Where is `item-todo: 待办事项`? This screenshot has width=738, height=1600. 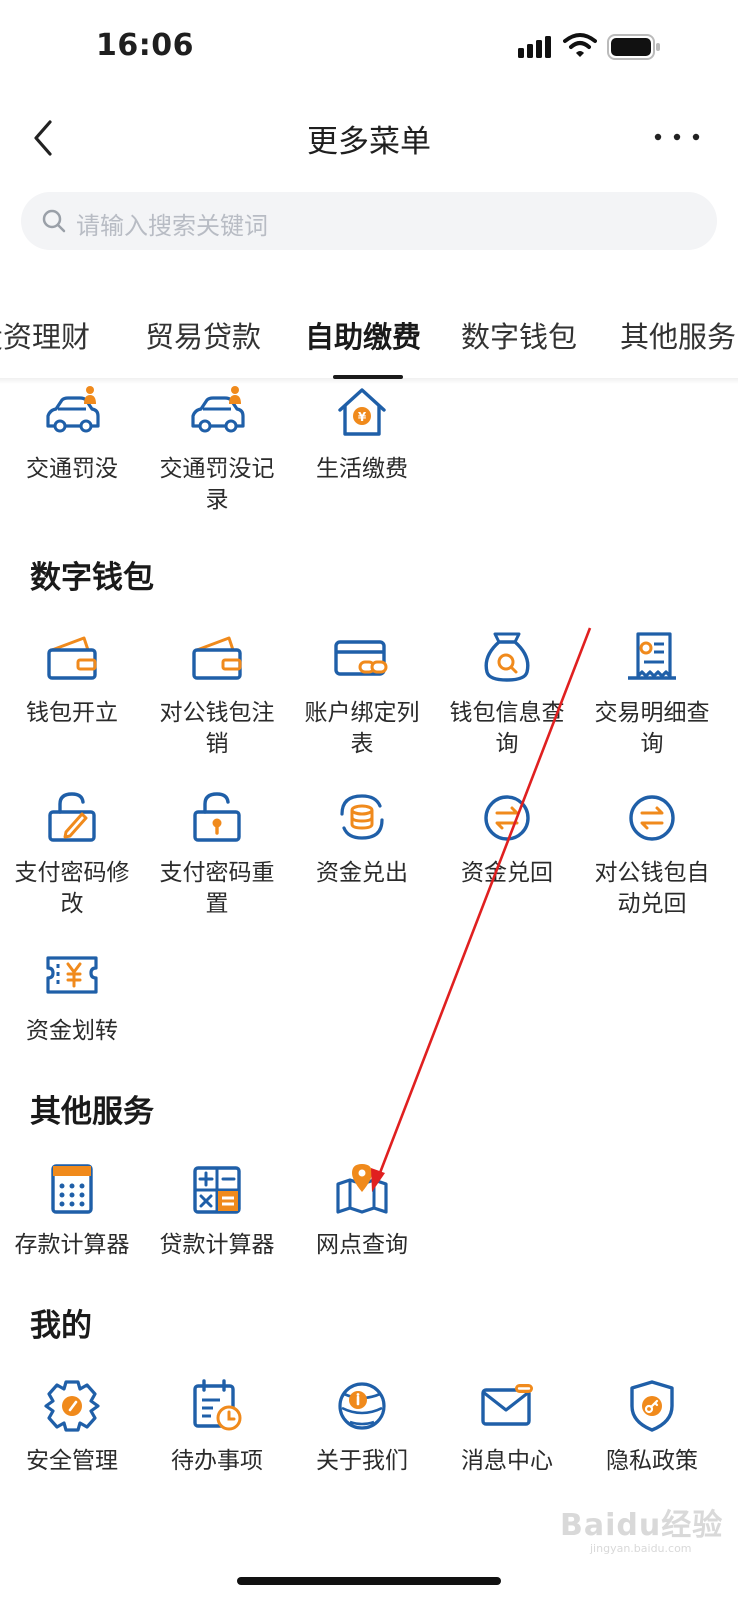
item-todo: 待办事项 is located at coordinates (217, 1426).